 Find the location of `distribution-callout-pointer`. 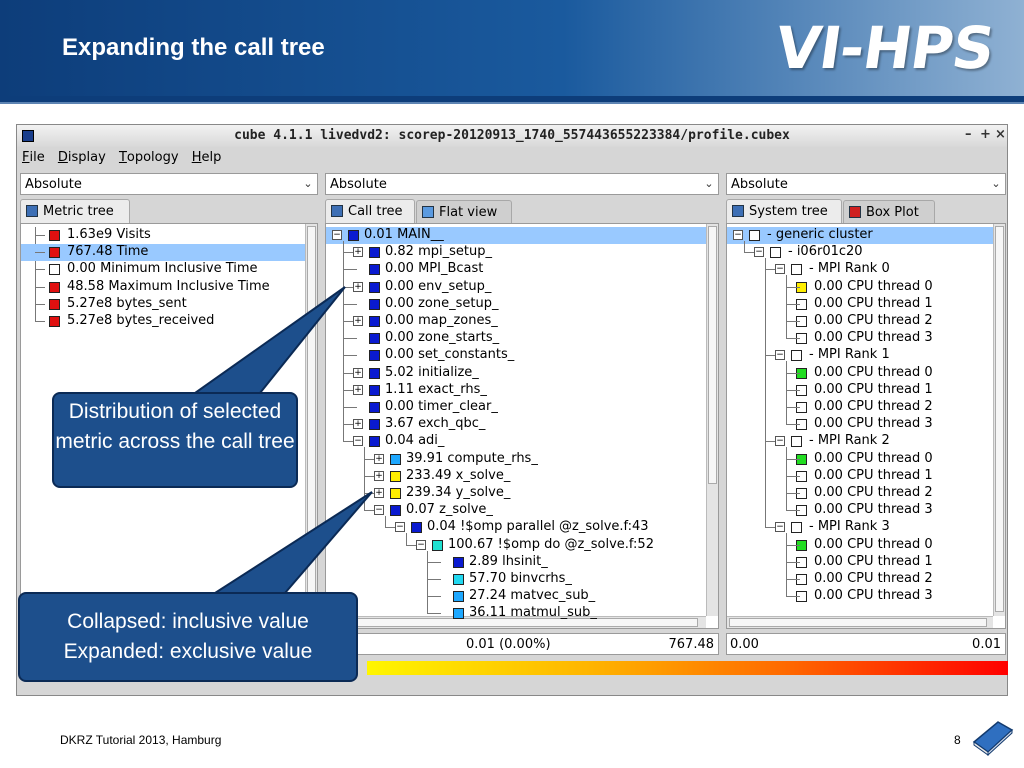

distribution-callout-pointer is located at coordinates (268, 340).